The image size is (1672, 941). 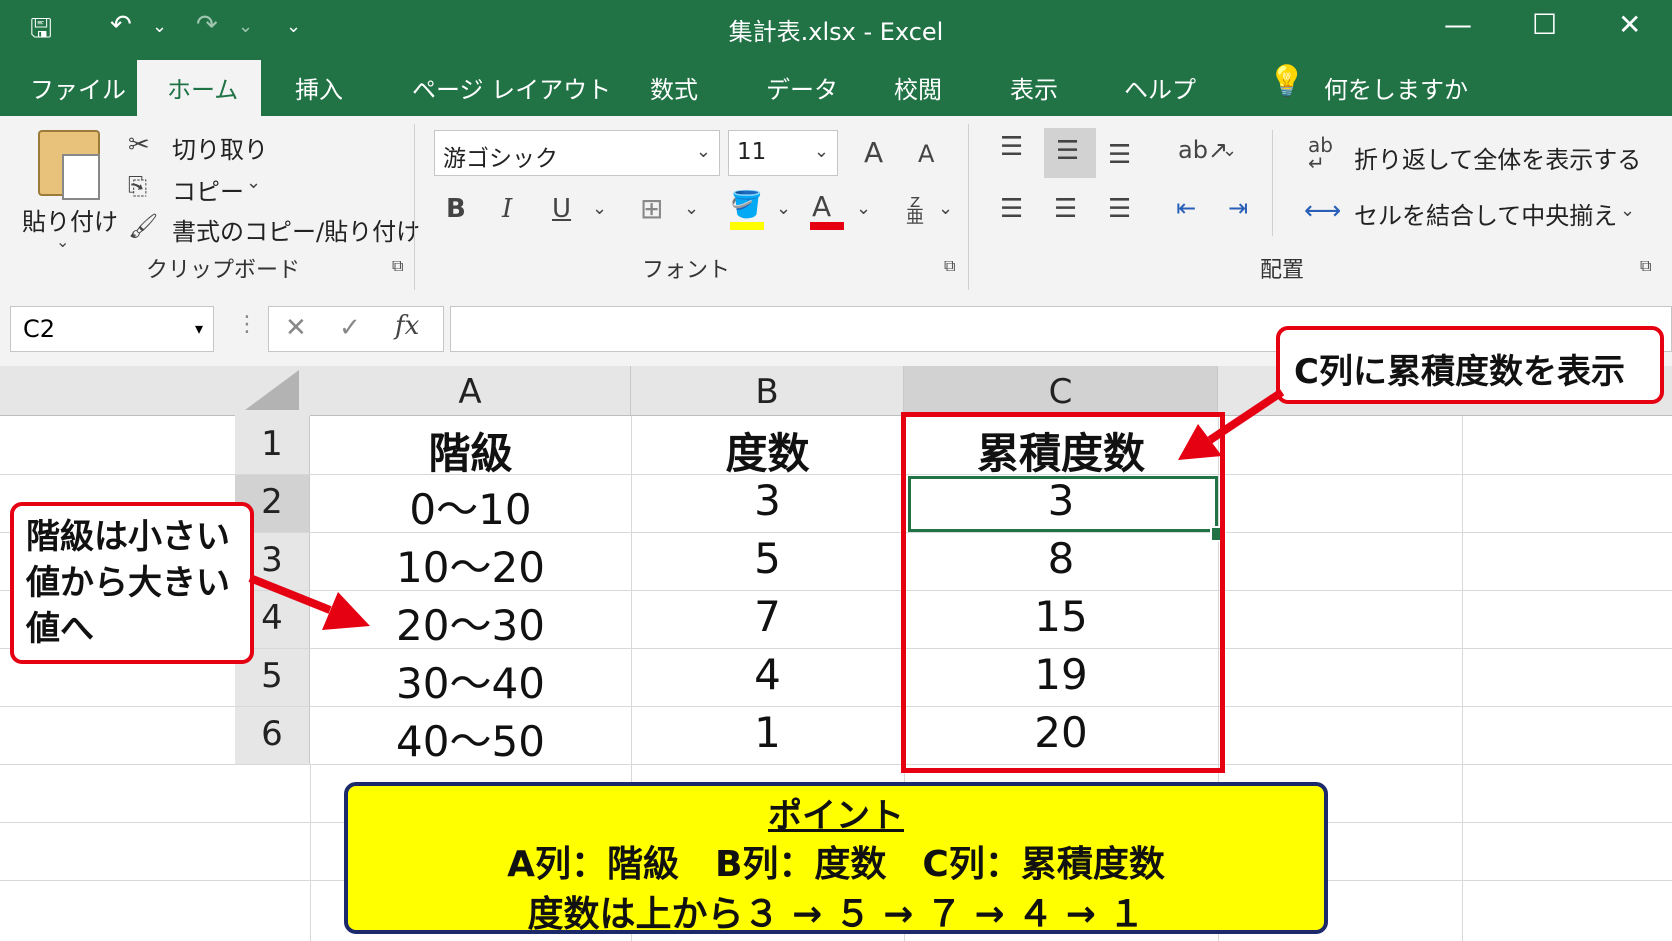 I want to click on point-line-2: 度数は上から３ → ５ → ７ → ４ → １, so click(x=836, y=914).